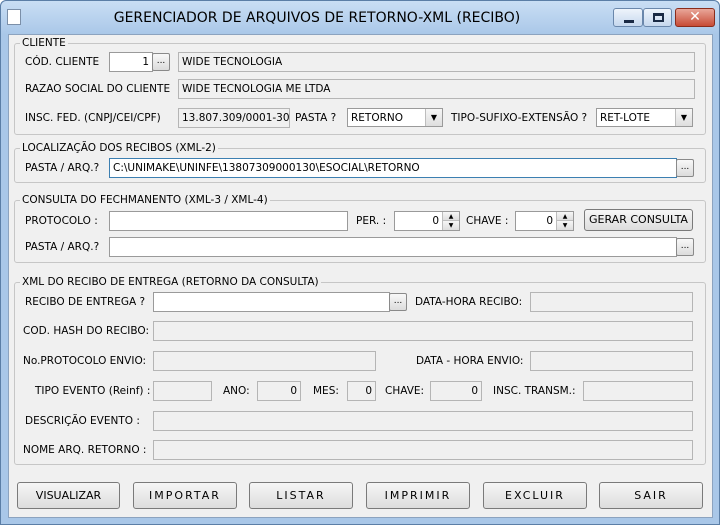 The image size is (720, 525). I want to click on loc-pasta-label: PASTA / ARQ.?, so click(62, 168).